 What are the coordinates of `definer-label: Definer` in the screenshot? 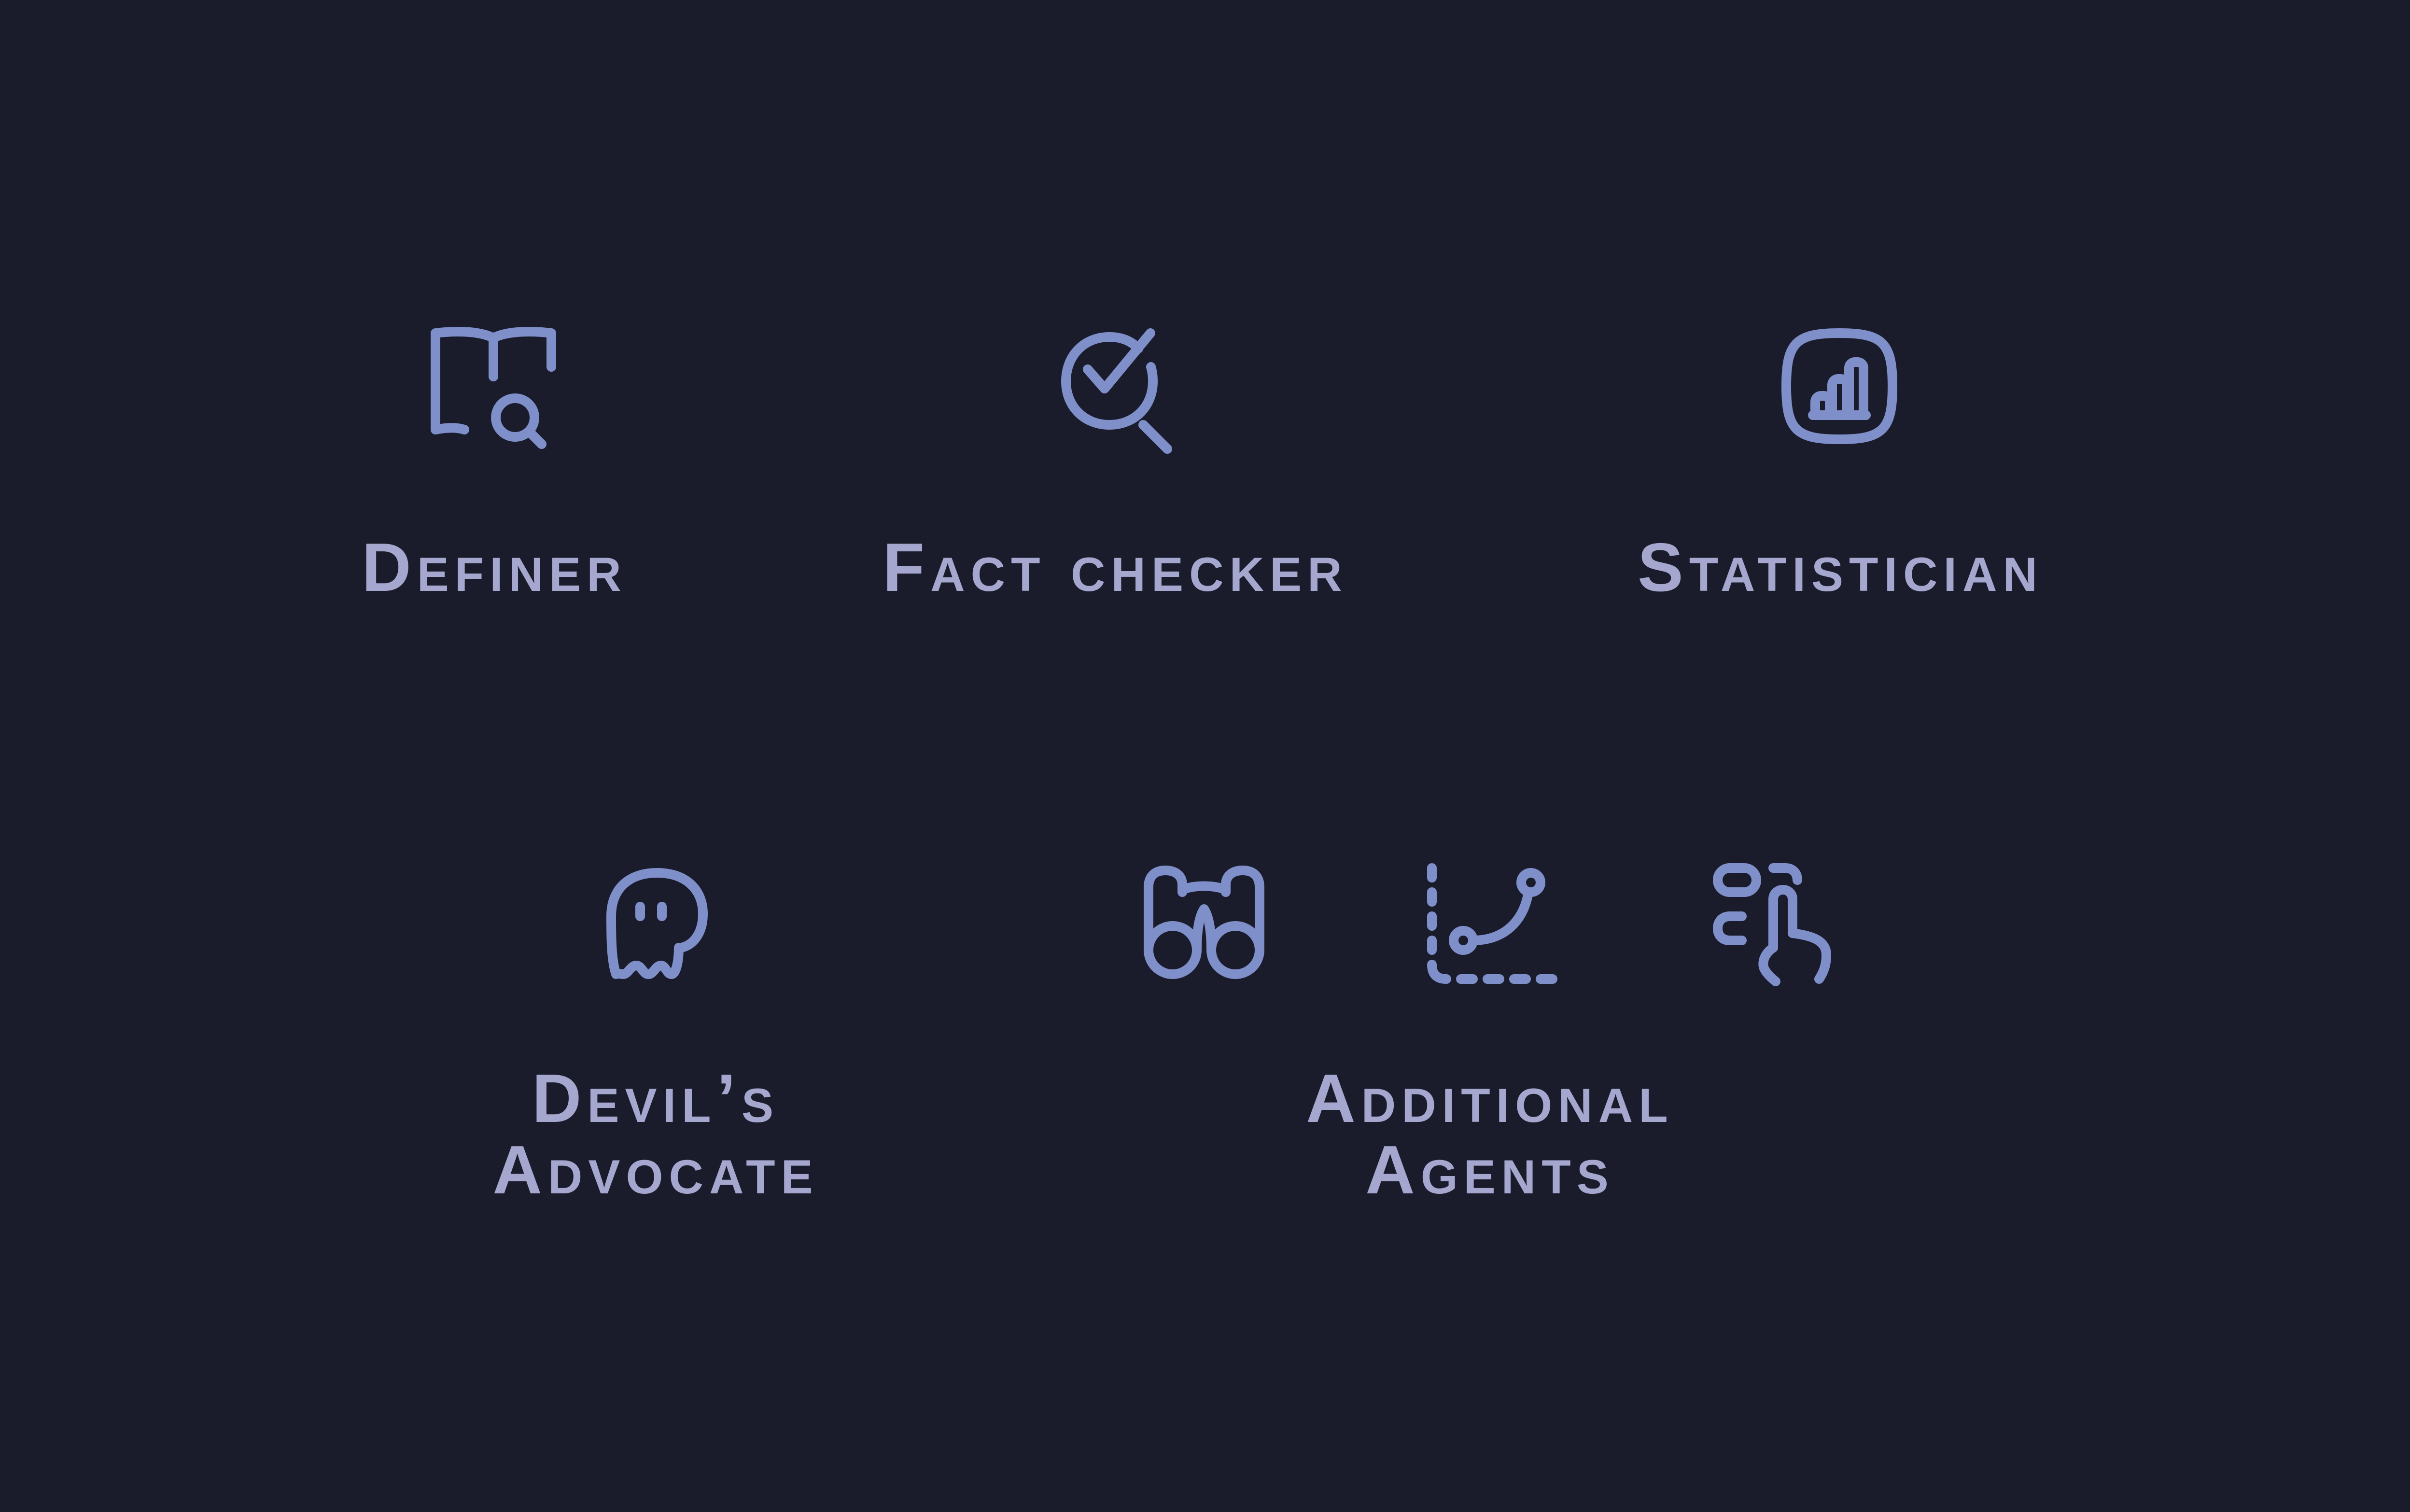 It's located at (495, 568).